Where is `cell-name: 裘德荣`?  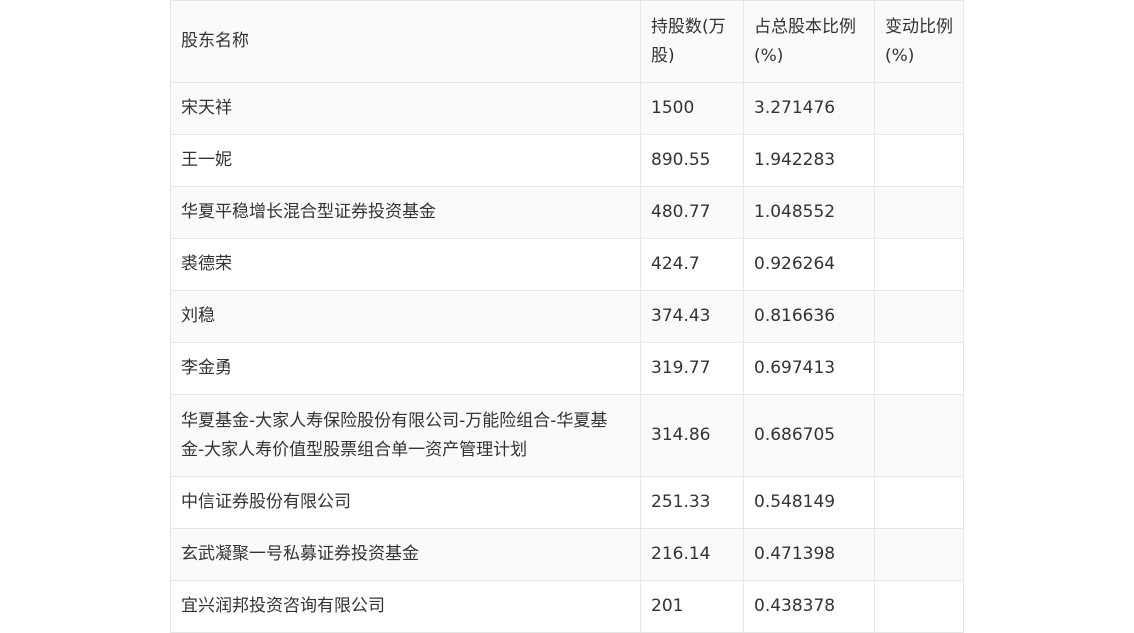 cell-name: 裘德荣 is located at coordinates (405, 264).